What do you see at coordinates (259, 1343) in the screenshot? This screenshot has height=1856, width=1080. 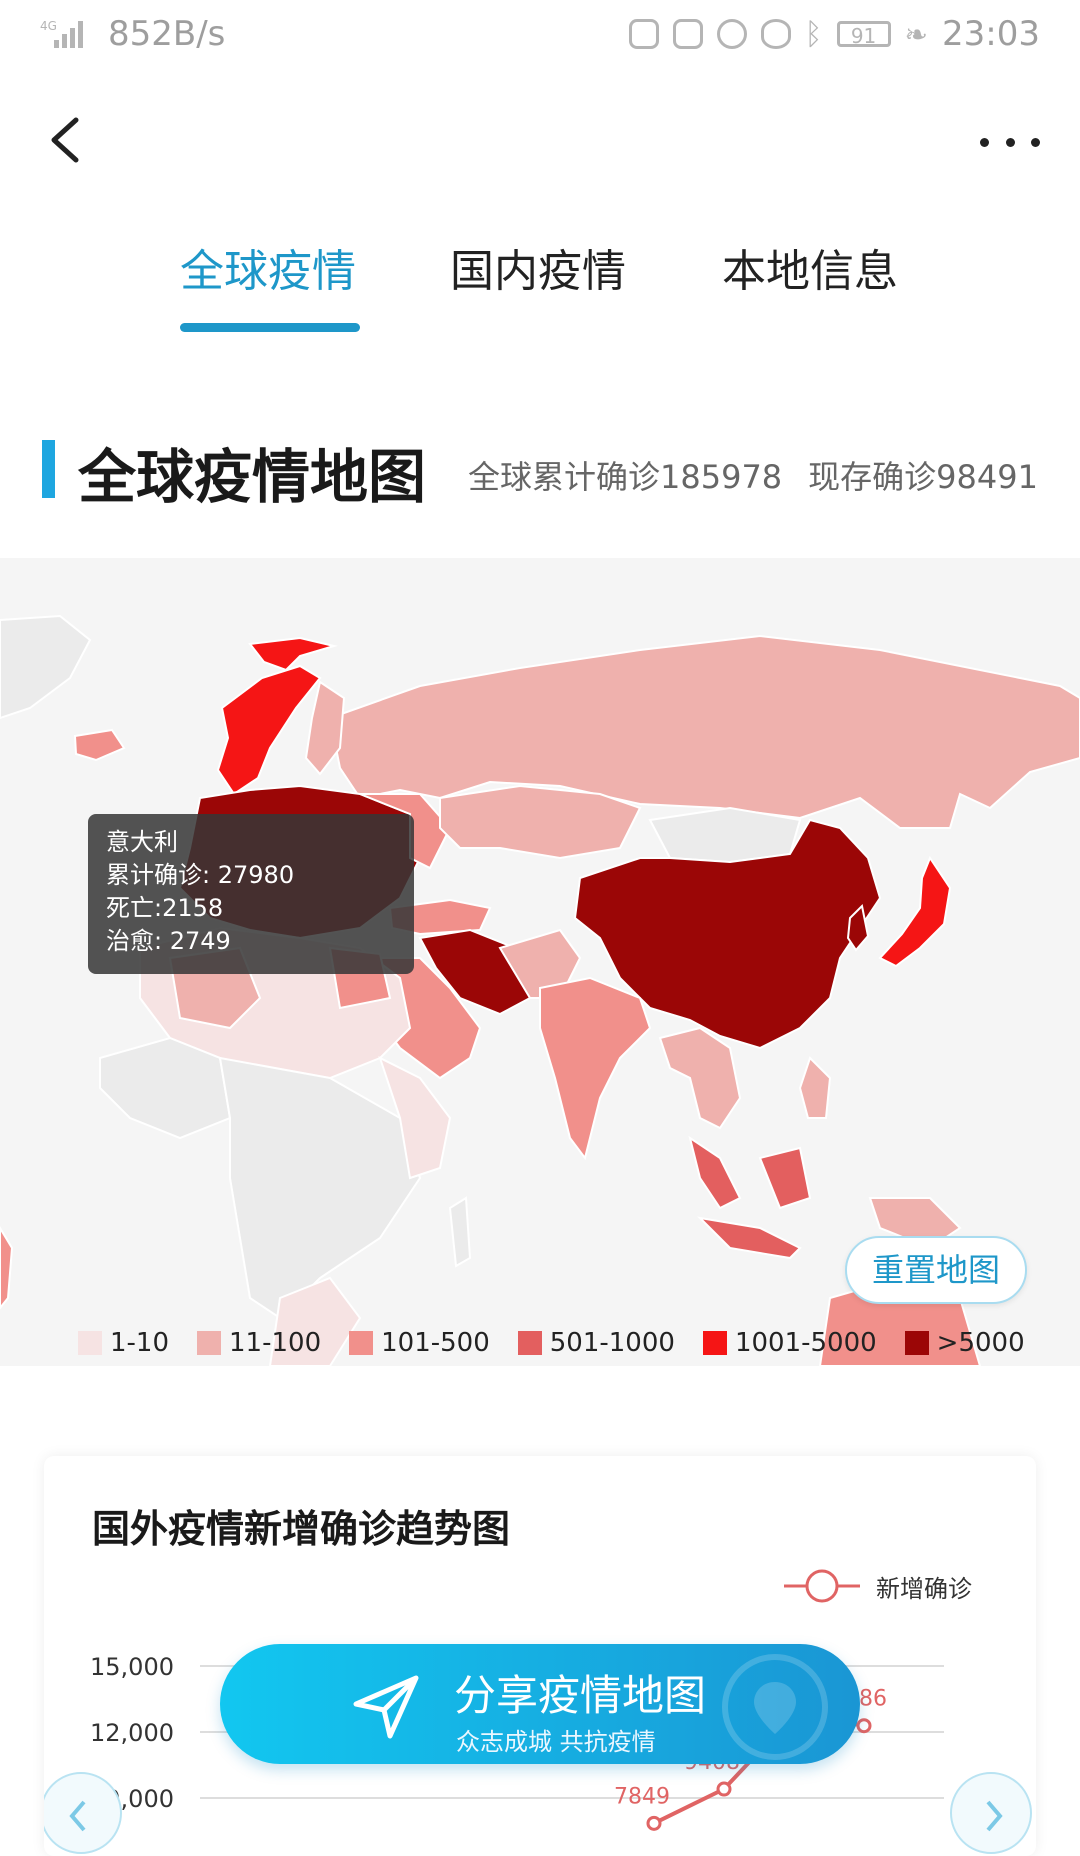 I see `legend-item: 11-100` at bounding box center [259, 1343].